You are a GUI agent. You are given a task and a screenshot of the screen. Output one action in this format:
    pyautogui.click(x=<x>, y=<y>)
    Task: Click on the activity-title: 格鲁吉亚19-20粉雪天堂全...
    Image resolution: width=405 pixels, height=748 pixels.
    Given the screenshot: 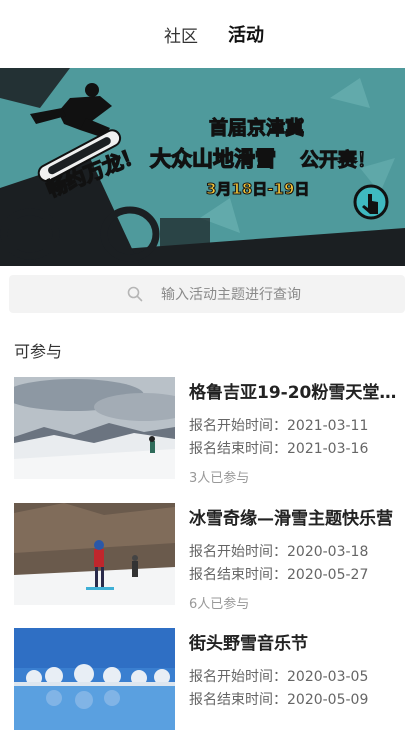 What is the action you would take?
    pyautogui.click(x=294, y=393)
    